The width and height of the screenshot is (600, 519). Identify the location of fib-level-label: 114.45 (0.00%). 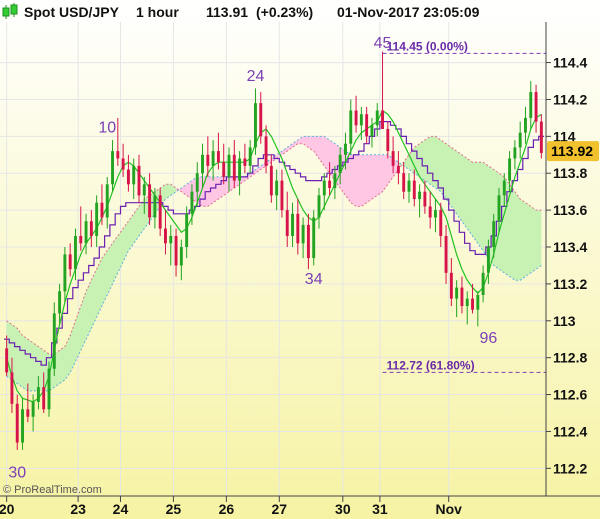
(427, 46).